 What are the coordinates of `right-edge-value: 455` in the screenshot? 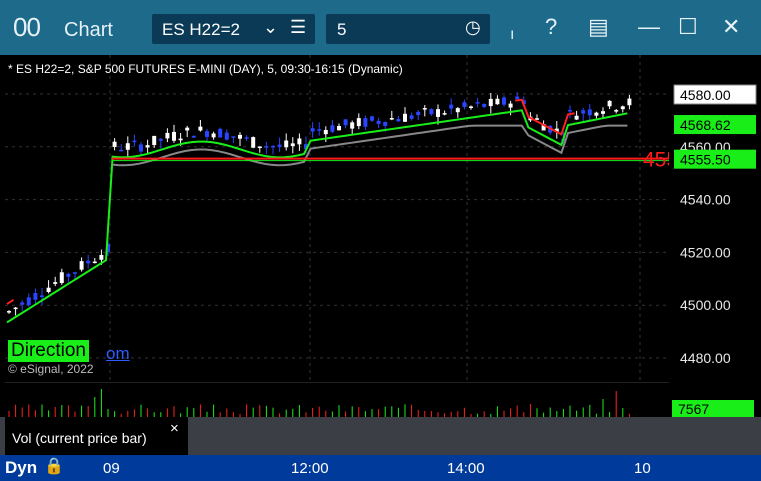 It's located at (656, 160).